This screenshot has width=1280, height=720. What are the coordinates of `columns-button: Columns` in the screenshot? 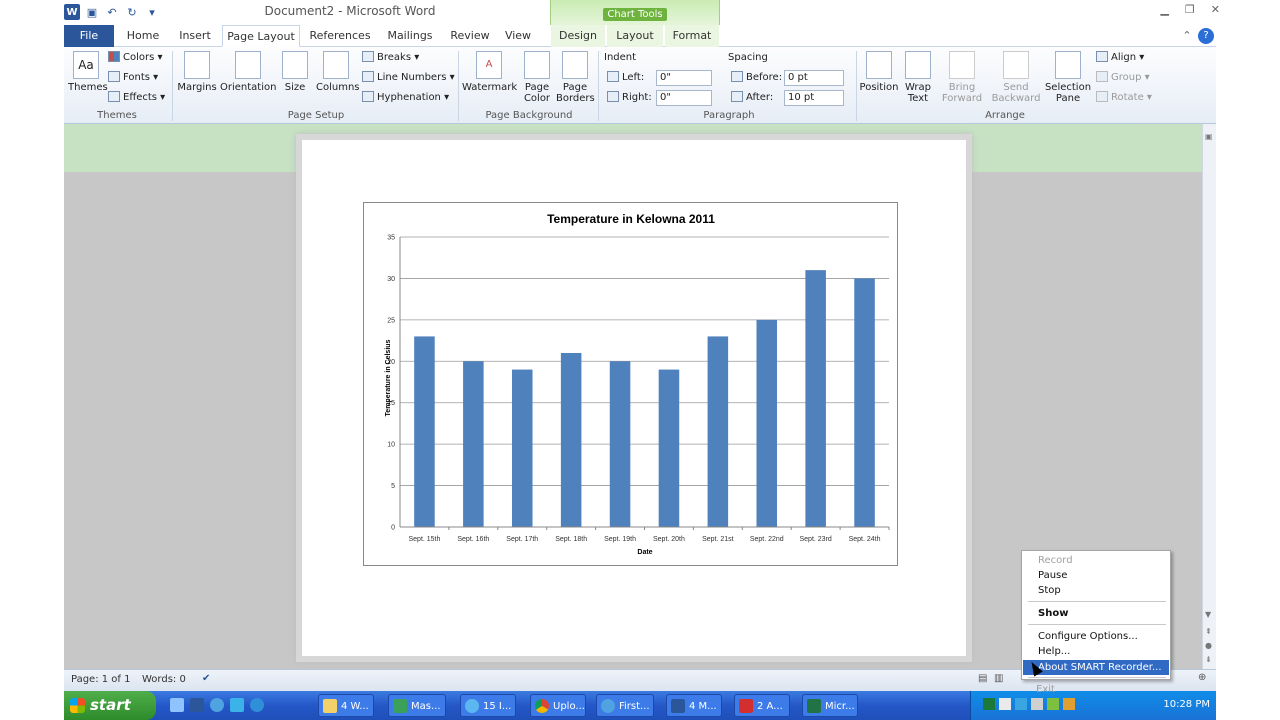 It's located at (338, 72).